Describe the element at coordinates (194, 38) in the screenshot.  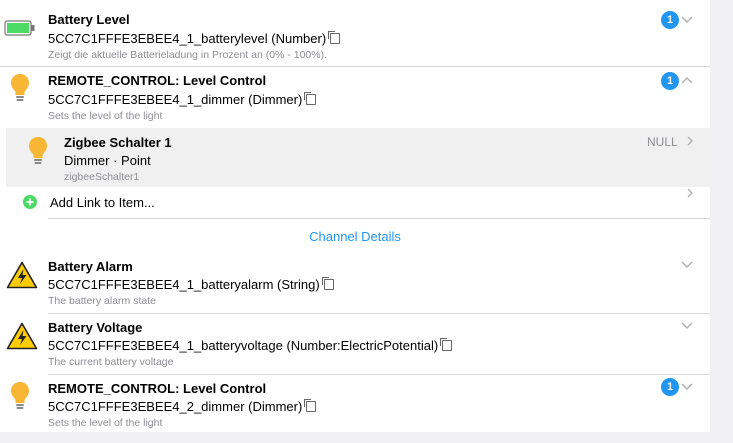
I see `channel-uid: 5CC7C1FFFE3EBEE4_1_batterylevel (Number)` at that location.